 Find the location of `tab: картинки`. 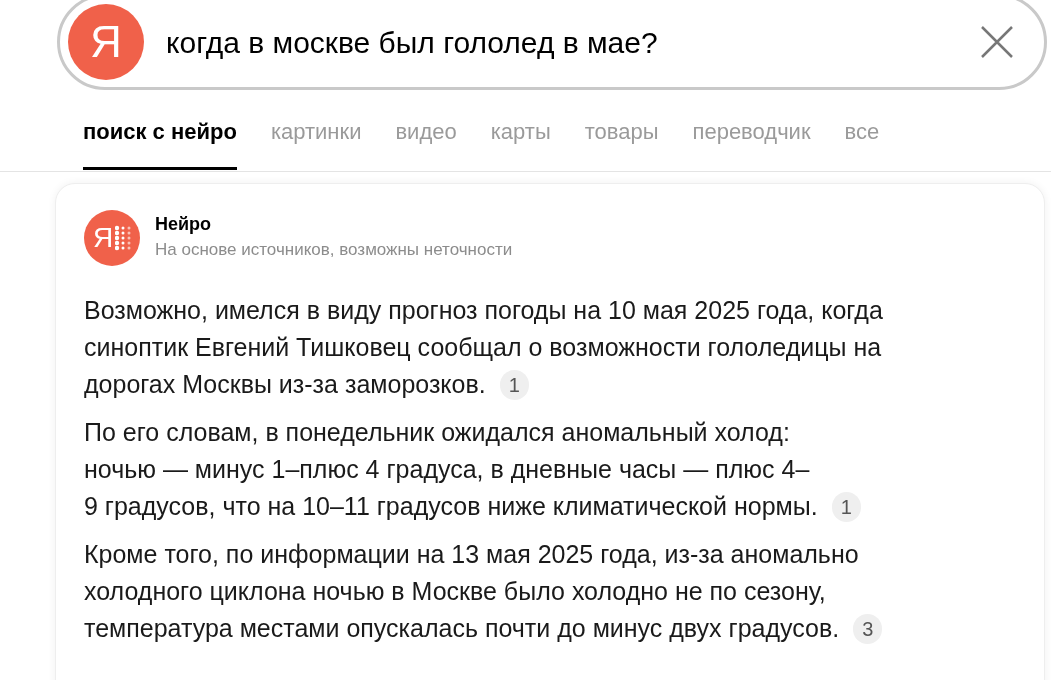

tab: картинки is located at coordinates (316, 141).